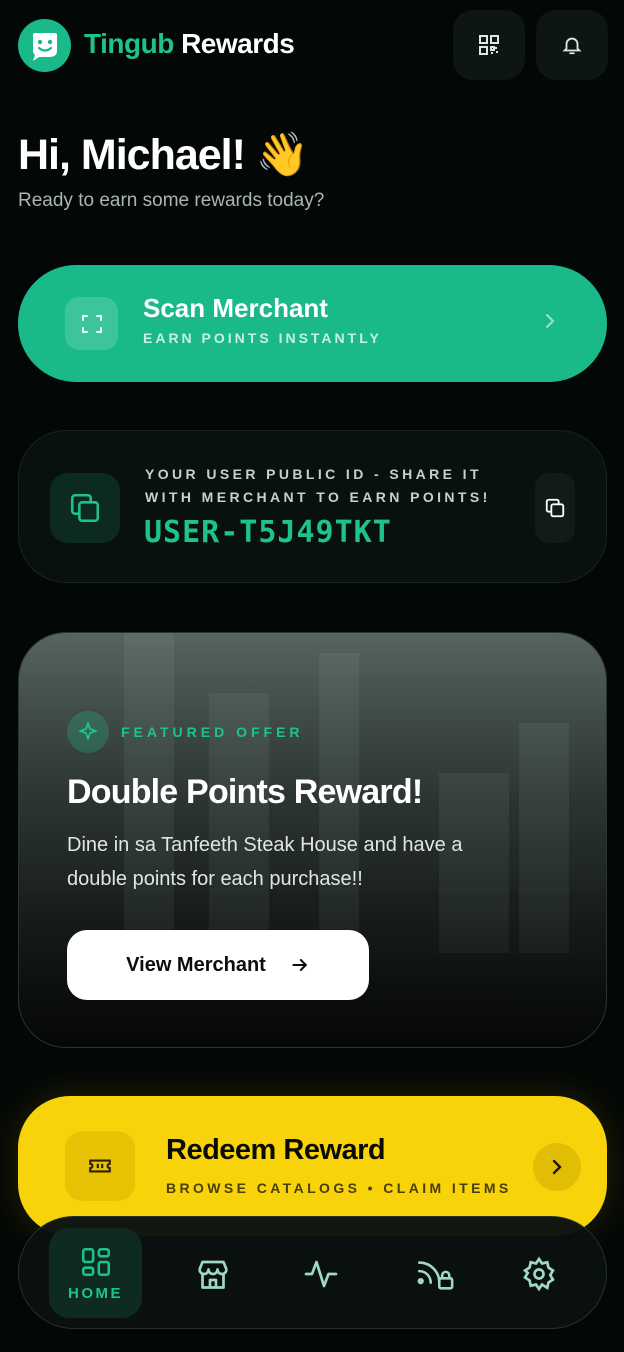 Image resolution: width=624 pixels, height=1352 pixels. Describe the element at coordinates (95, 1293) in the screenshot. I see `nav-home-label: HOME` at that location.